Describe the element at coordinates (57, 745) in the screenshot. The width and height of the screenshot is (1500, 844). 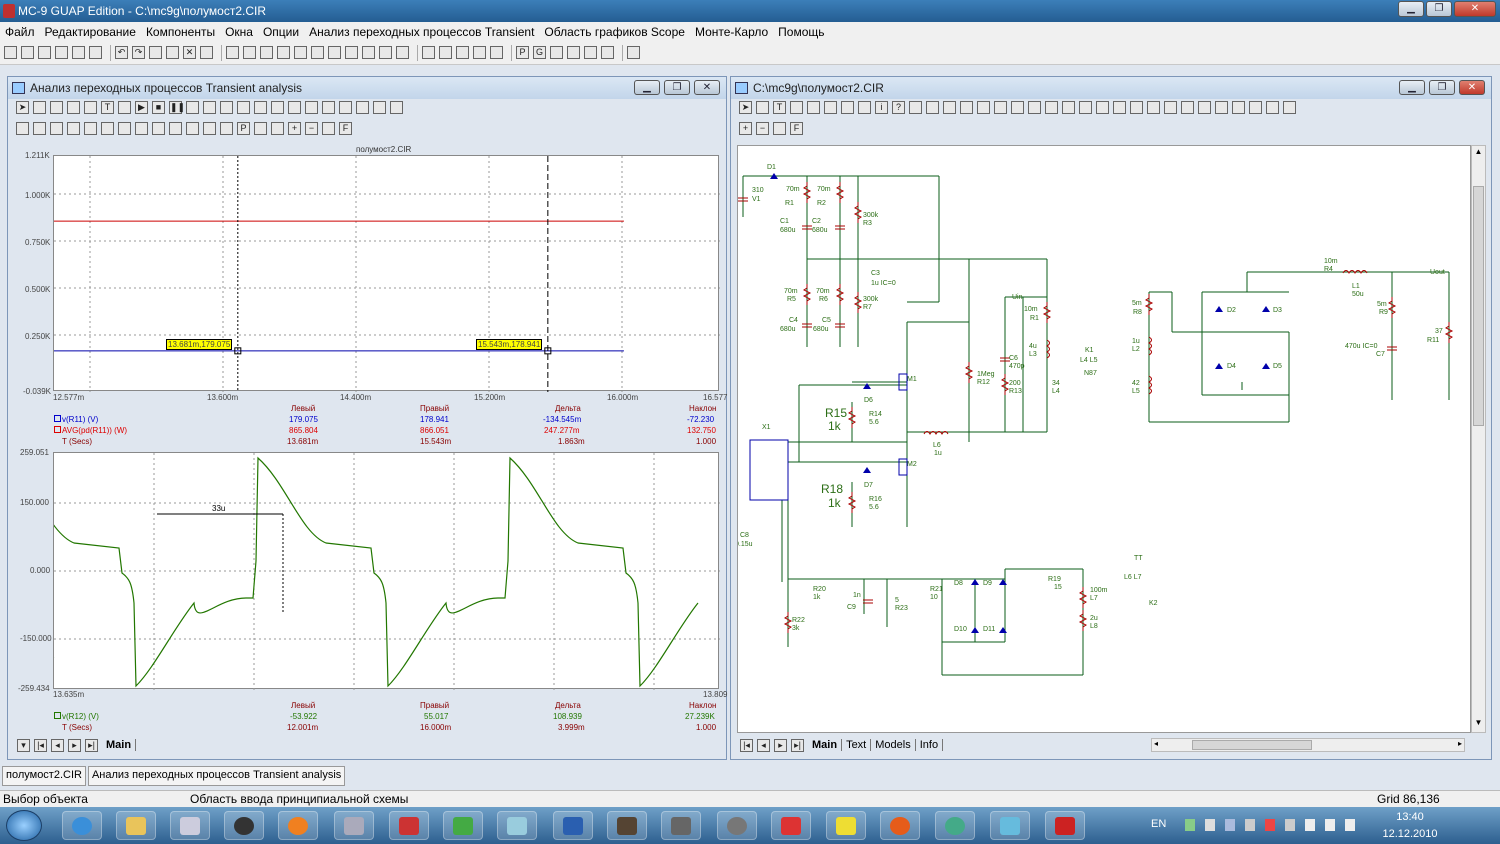
I see `tab-prev-icon: ◂` at that location.